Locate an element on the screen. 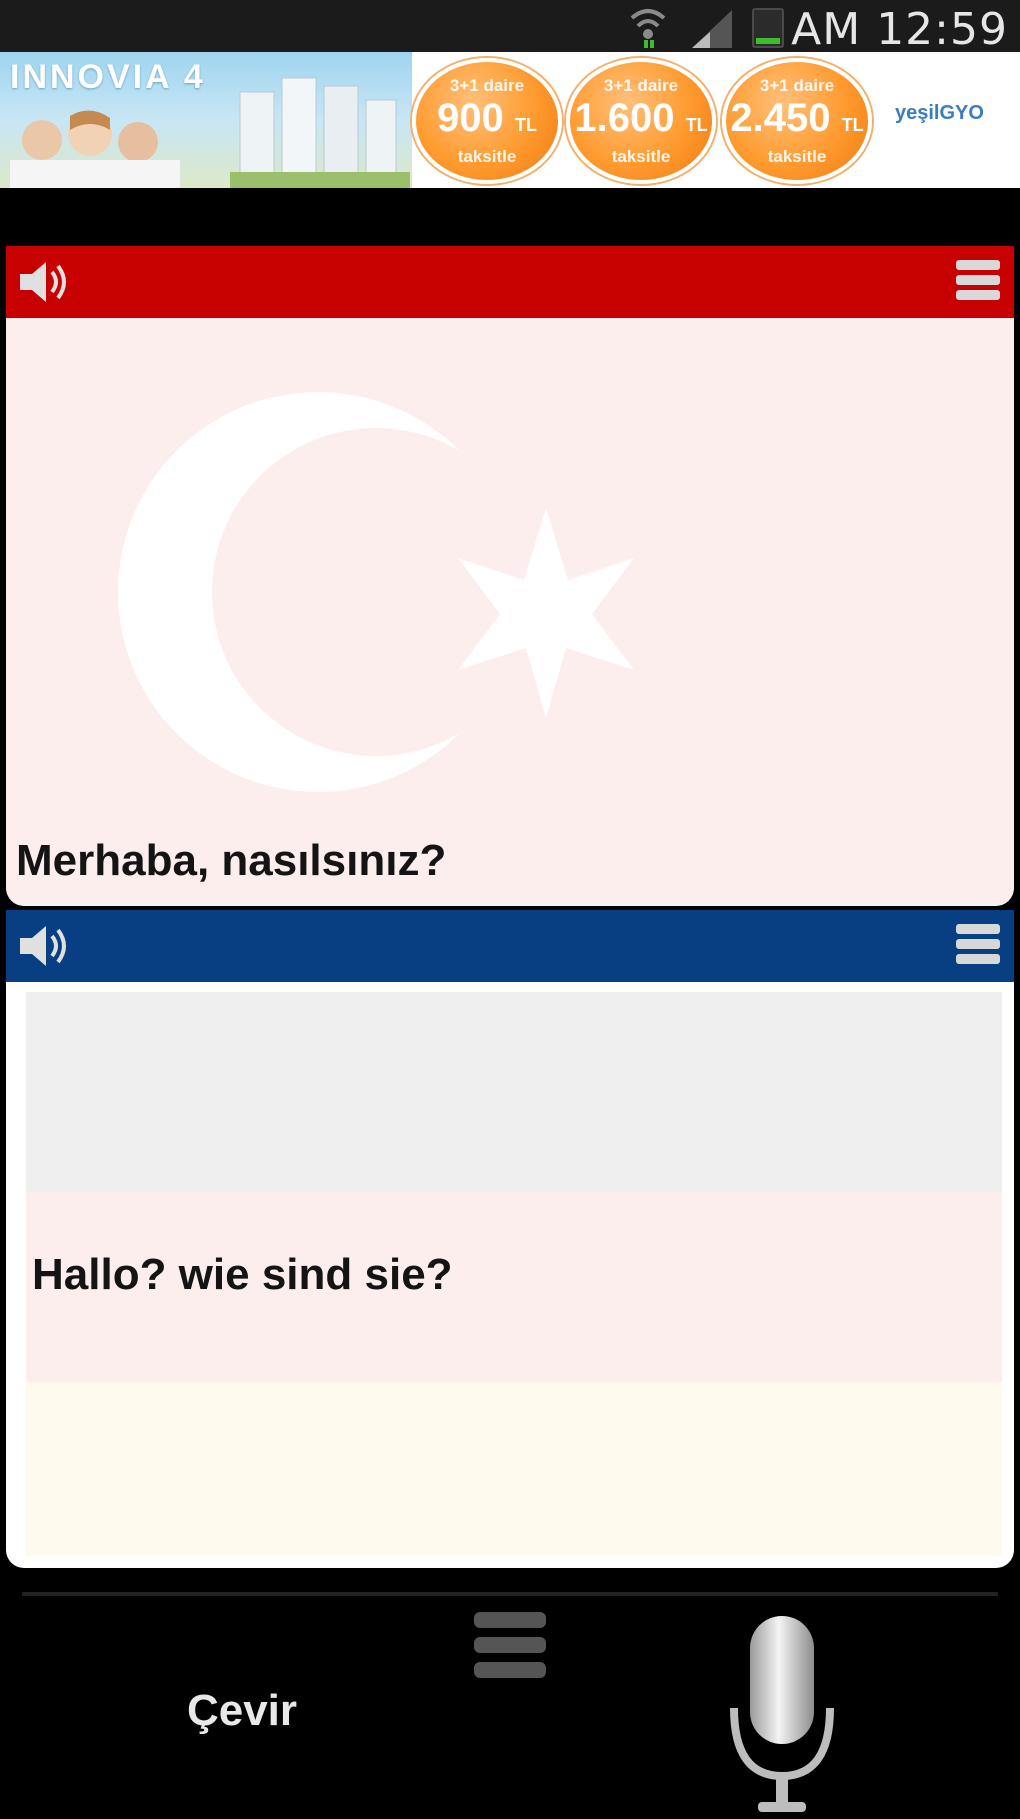 The image size is (1020, 1819). germany-flag-stripe-black is located at coordinates (514, 1092).